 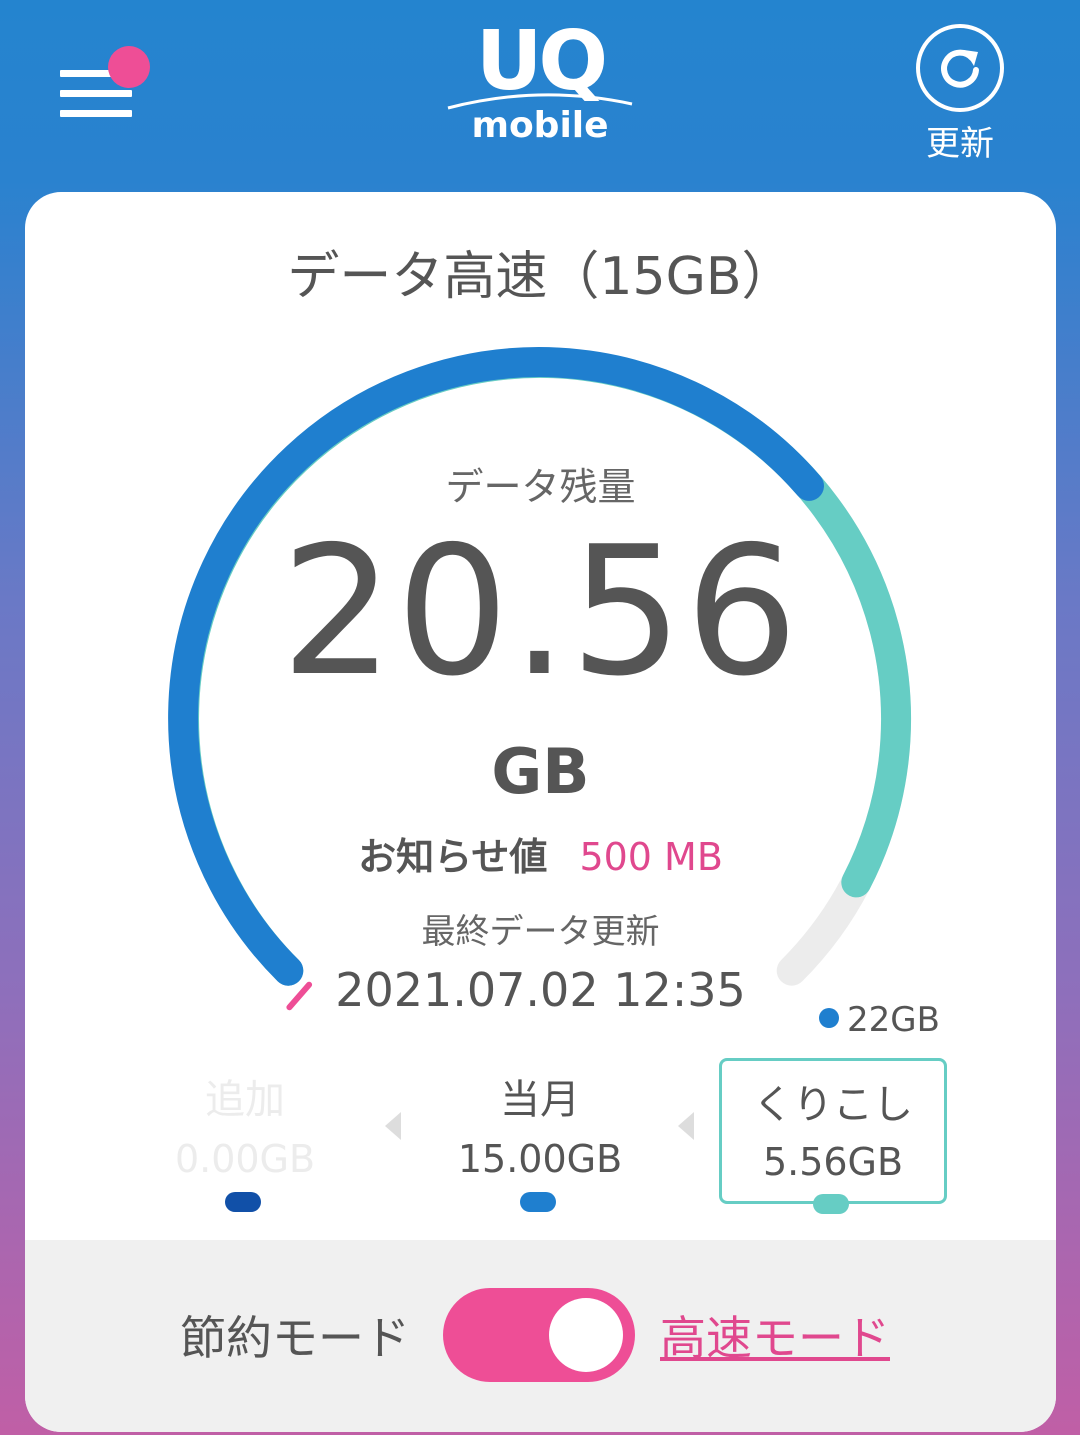 I want to click on remaining-unit: GB, so click(x=540, y=771).